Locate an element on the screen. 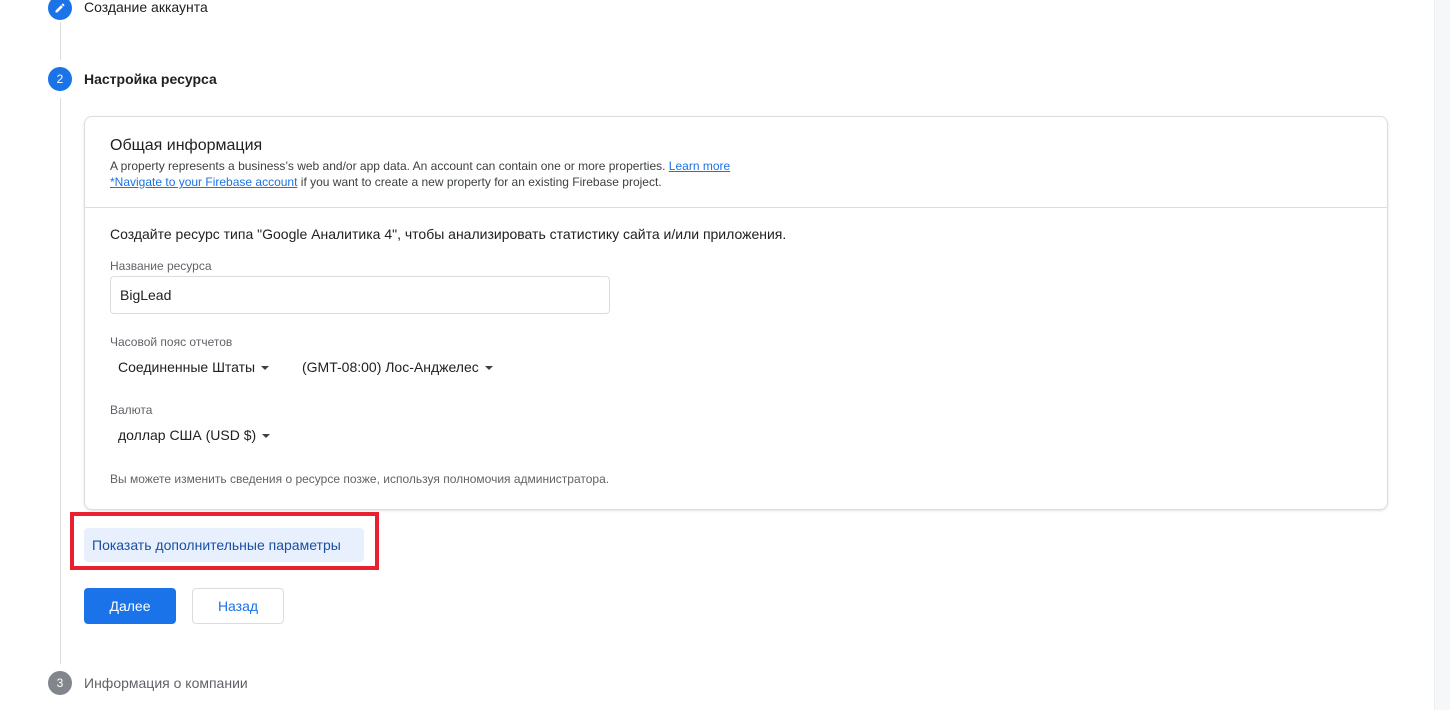 This screenshot has width=1450, height=710. currency-value: доллар США (USD $) is located at coordinates (187, 435).